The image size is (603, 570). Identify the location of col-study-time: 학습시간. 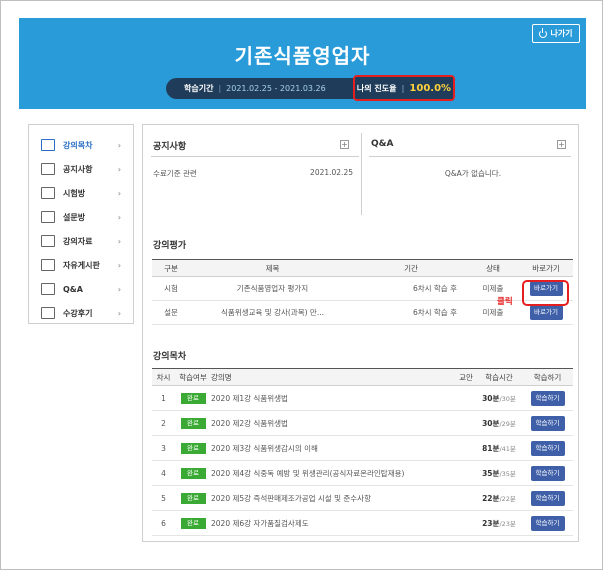
(499, 377).